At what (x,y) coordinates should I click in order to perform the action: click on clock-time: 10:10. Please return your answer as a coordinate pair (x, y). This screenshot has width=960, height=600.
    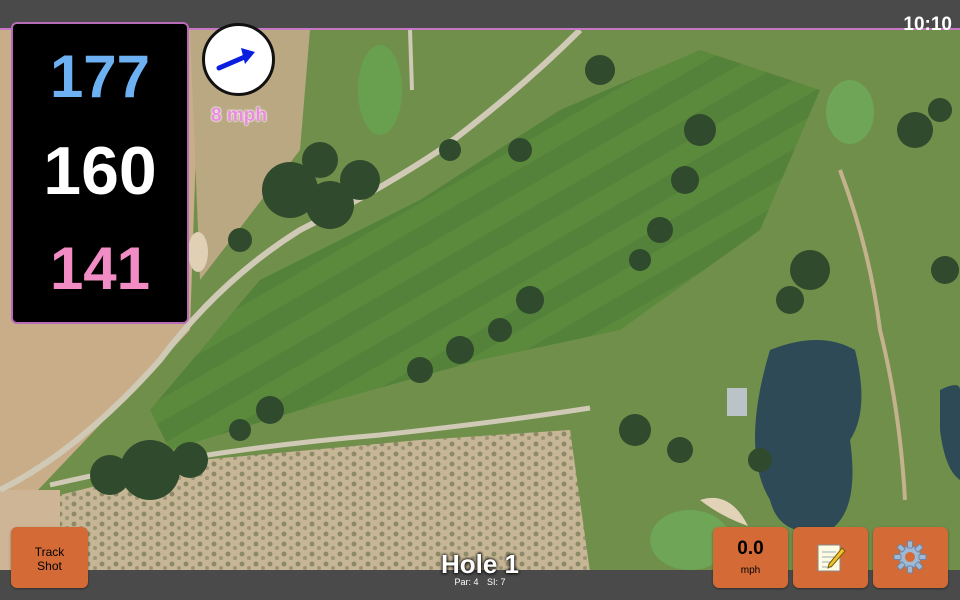
    Looking at the image, I should click on (927, 24).